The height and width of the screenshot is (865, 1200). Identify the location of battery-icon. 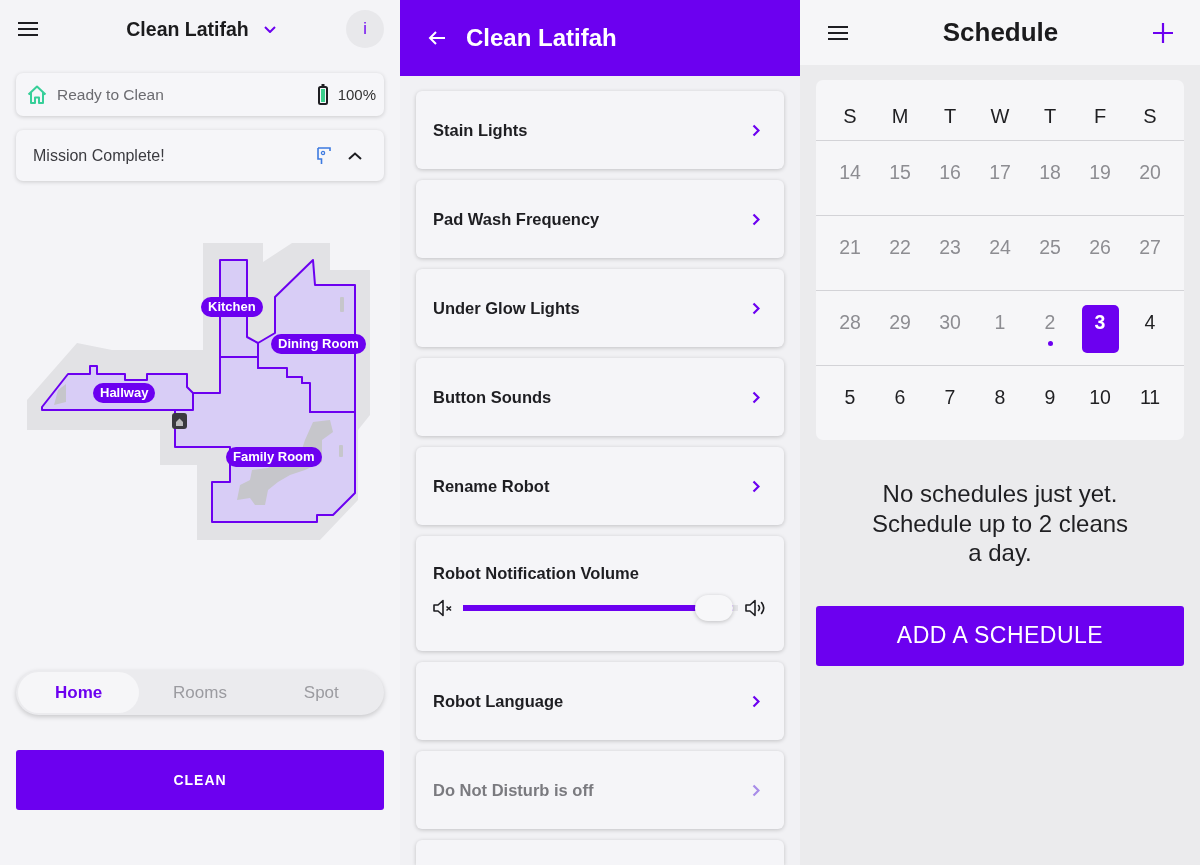
(322, 94).